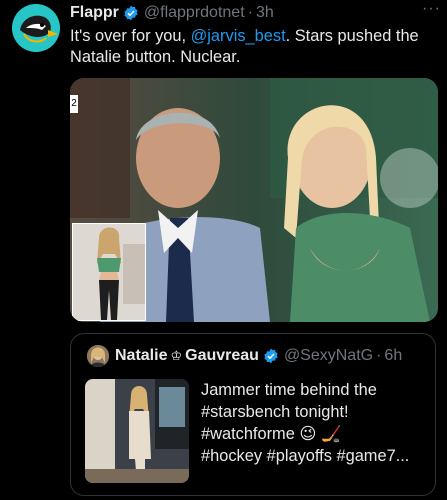 The image size is (447, 500). What do you see at coordinates (137, 431) in the screenshot?
I see `quoted-tweet-image` at bounding box center [137, 431].